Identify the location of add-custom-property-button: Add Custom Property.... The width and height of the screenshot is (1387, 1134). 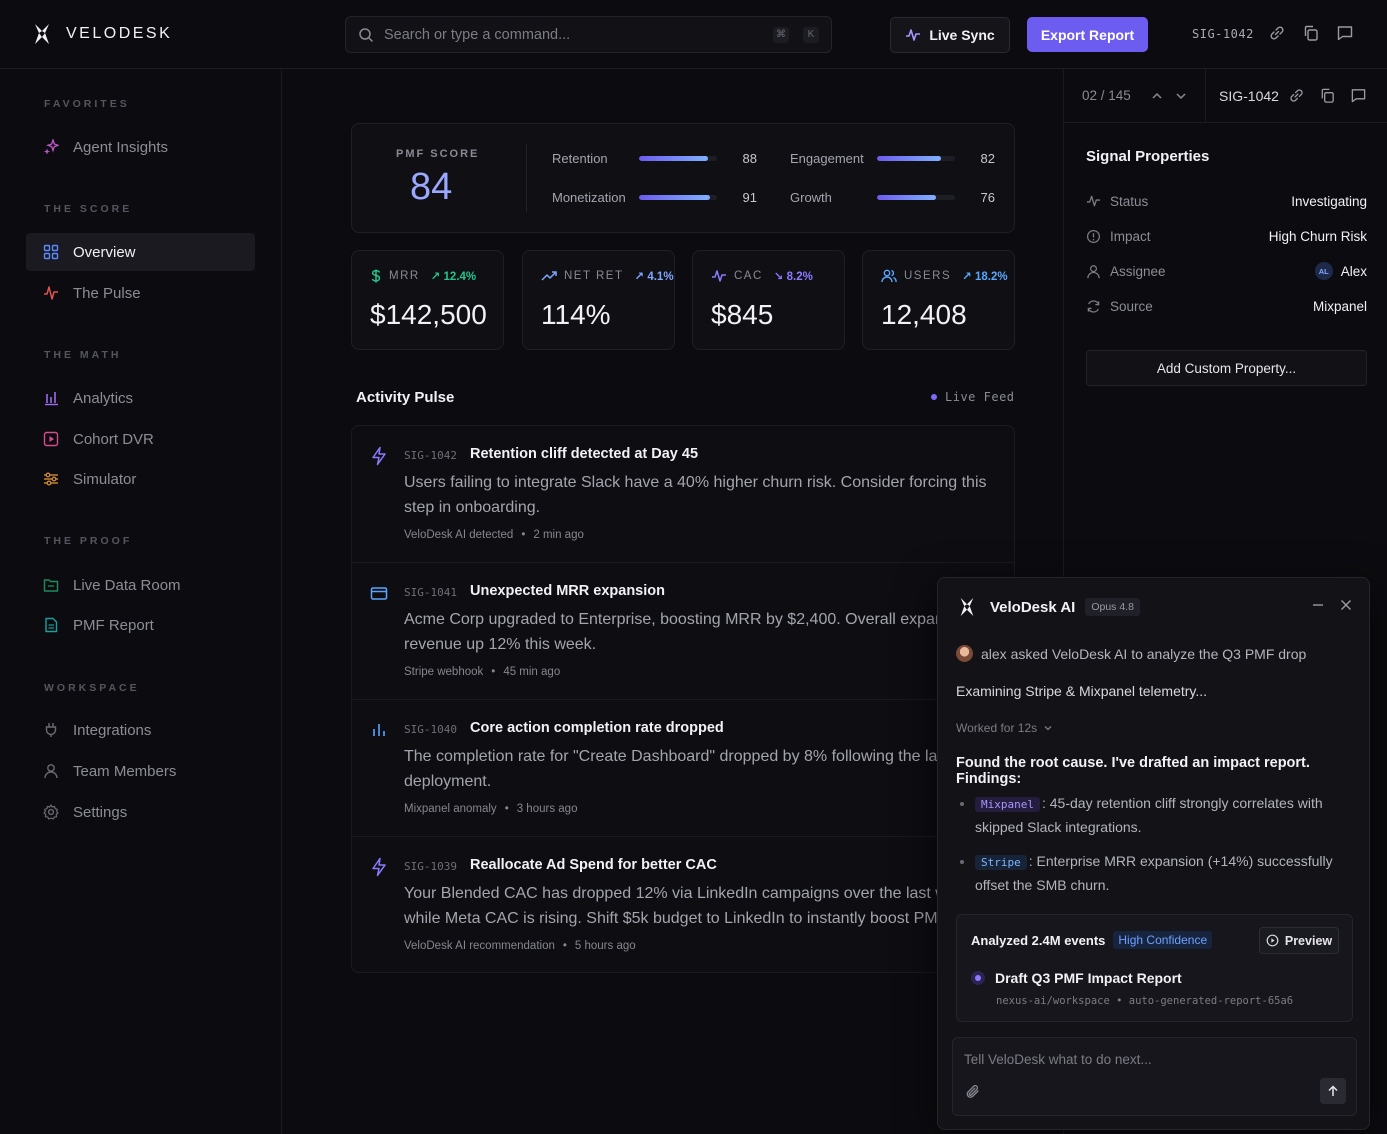
(1226, 368).